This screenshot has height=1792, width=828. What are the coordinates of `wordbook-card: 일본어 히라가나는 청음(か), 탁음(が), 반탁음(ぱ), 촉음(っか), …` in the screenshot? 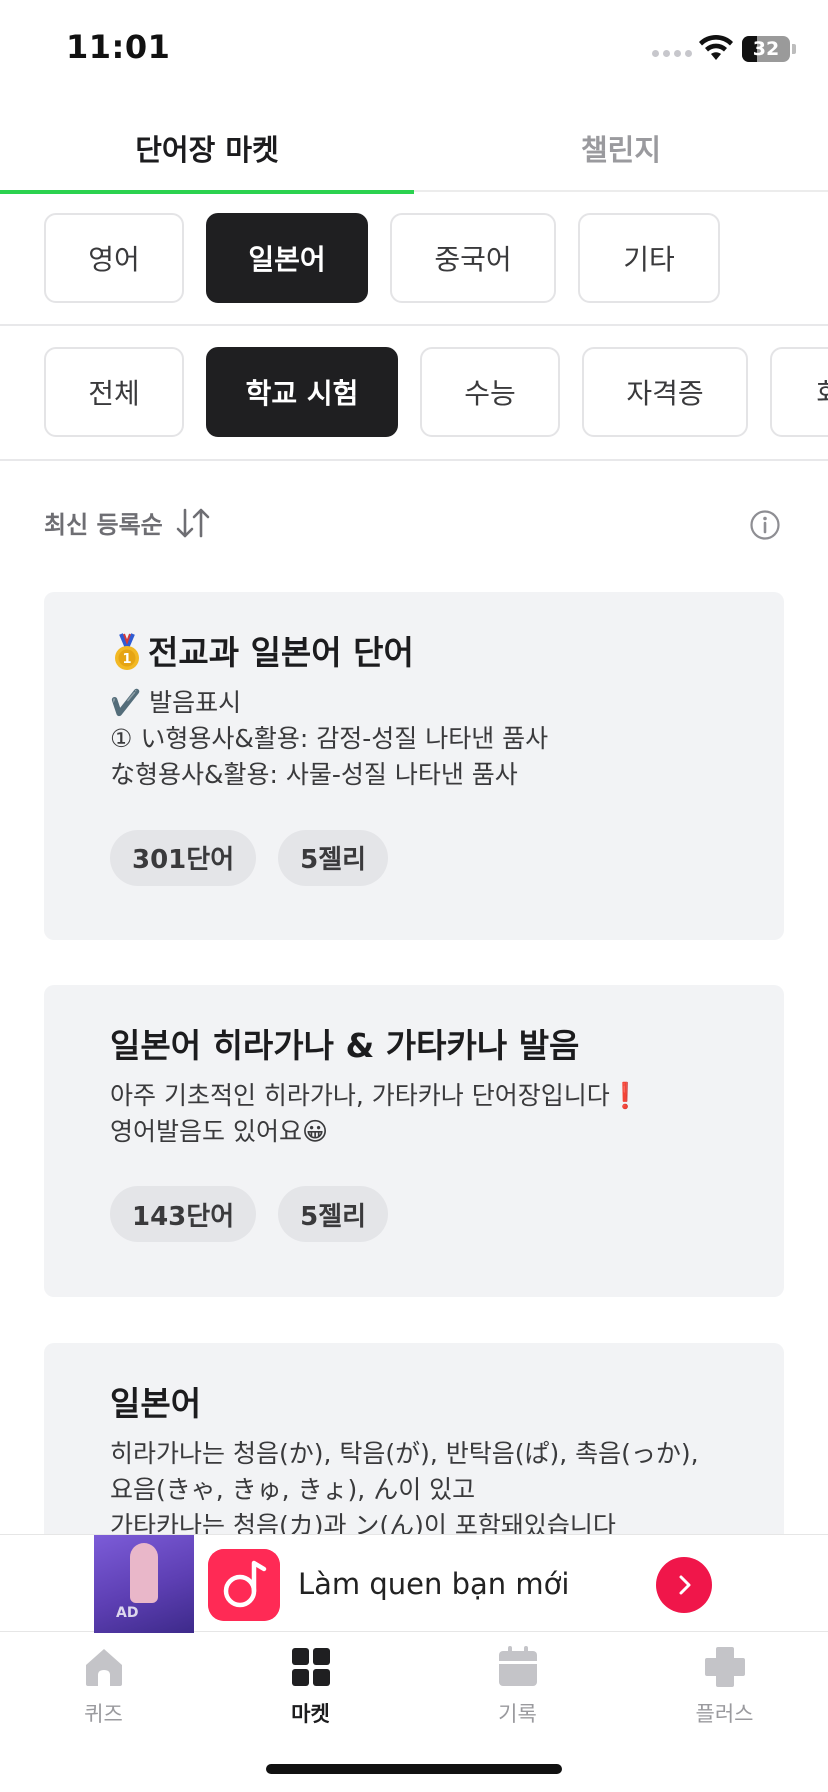 It's located at (414, 1453).